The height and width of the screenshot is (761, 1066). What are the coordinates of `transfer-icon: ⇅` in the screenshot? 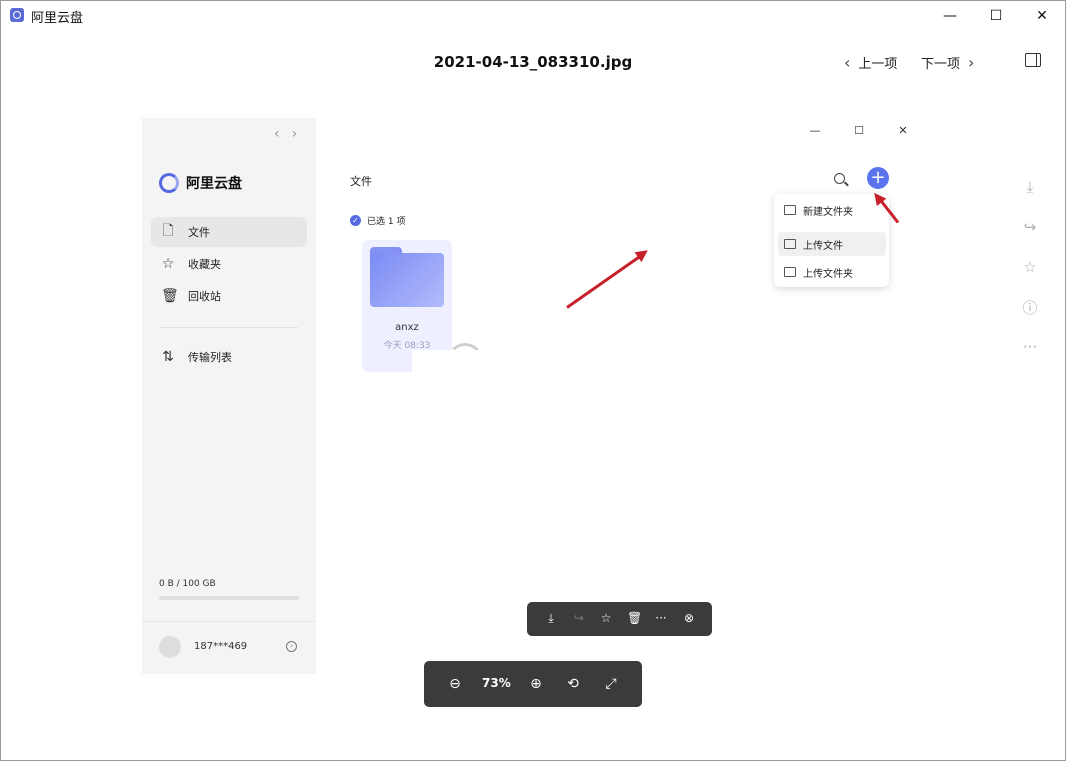 It's located at (168, 357).